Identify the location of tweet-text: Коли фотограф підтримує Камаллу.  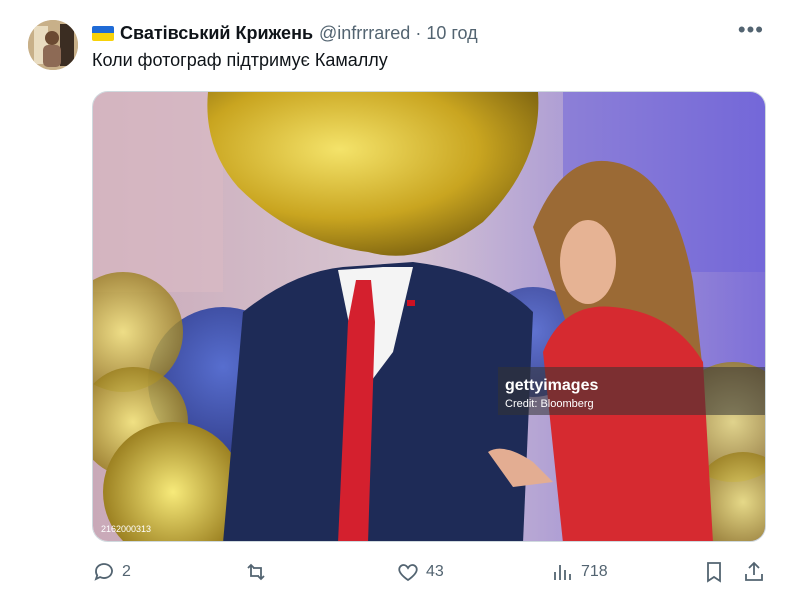
(240, 60).